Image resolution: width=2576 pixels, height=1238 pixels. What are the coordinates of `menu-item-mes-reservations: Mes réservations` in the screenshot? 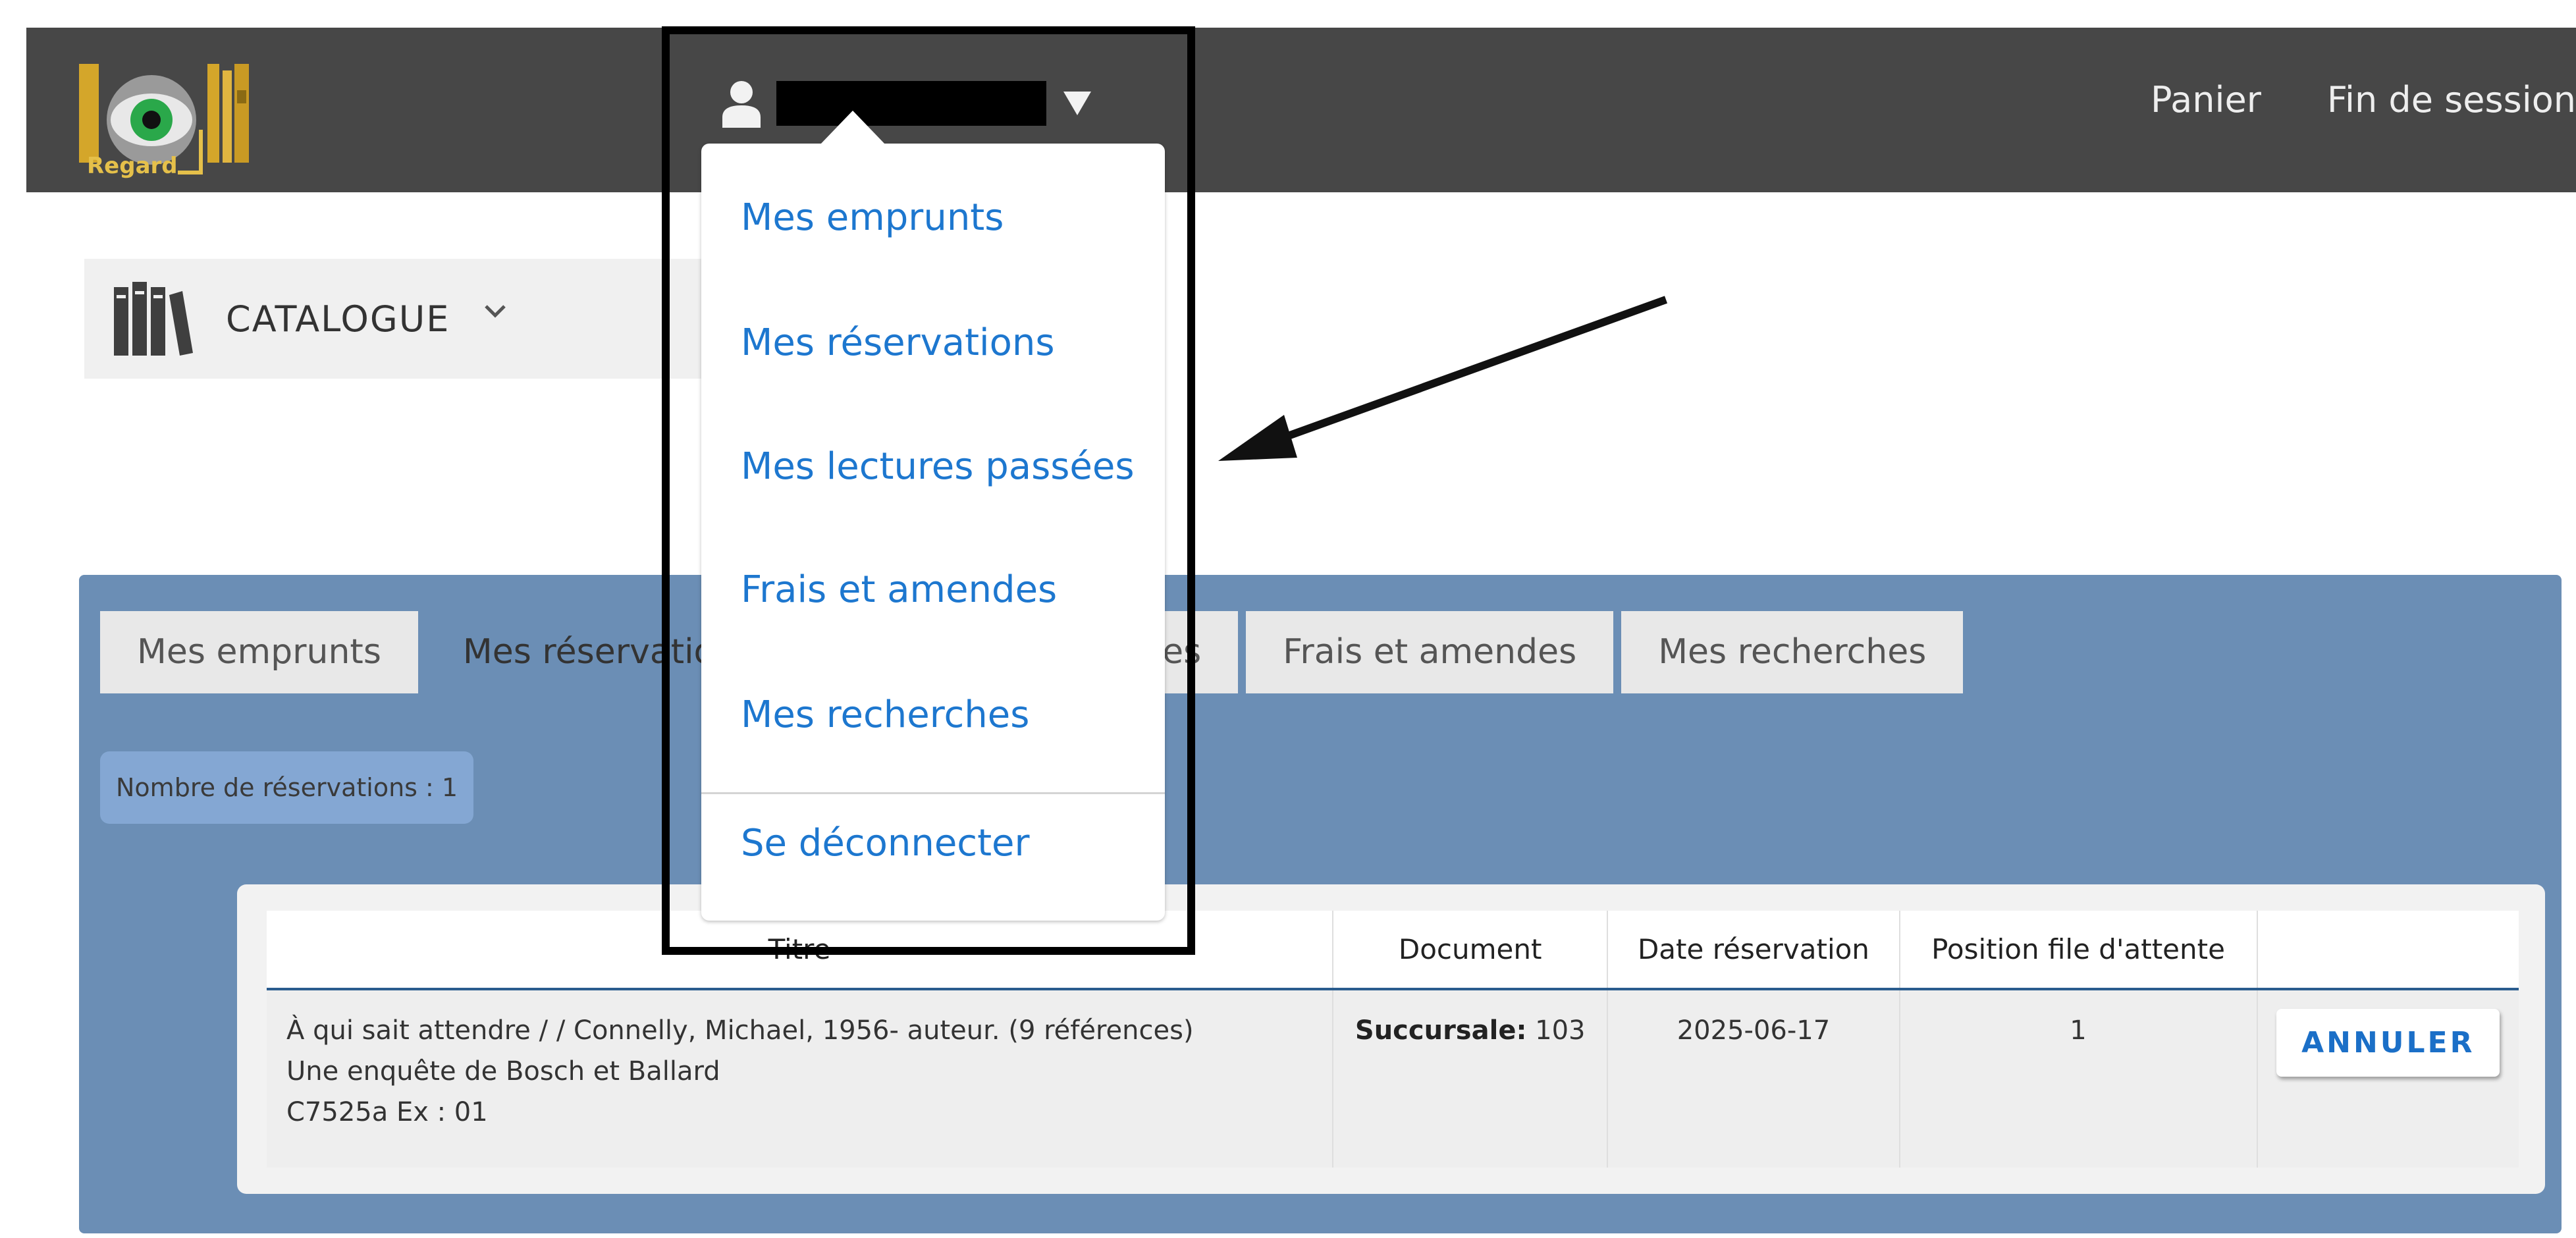 It's located at (898, 343).